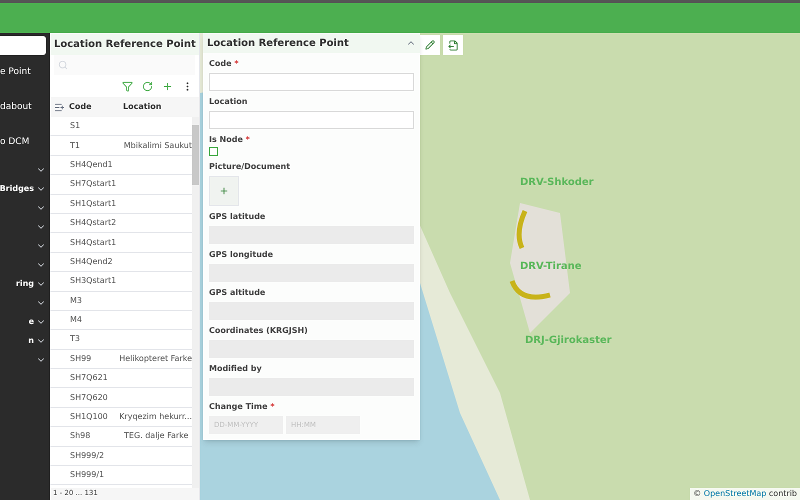 The image size is (800, 500). What do you see at coordinates (158, 146) in the screenshot?
I see `table-cell: Mbikalimi Saukut` at bounding box center [158, 146].